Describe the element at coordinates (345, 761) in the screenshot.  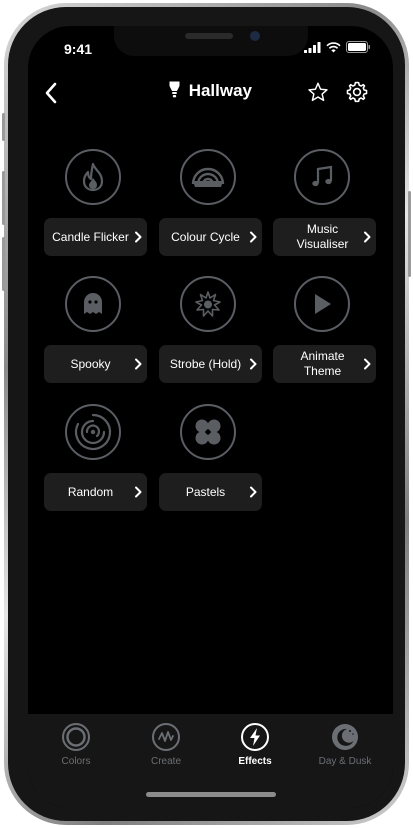
I see `tab-label: Day & Dusk` at that location.